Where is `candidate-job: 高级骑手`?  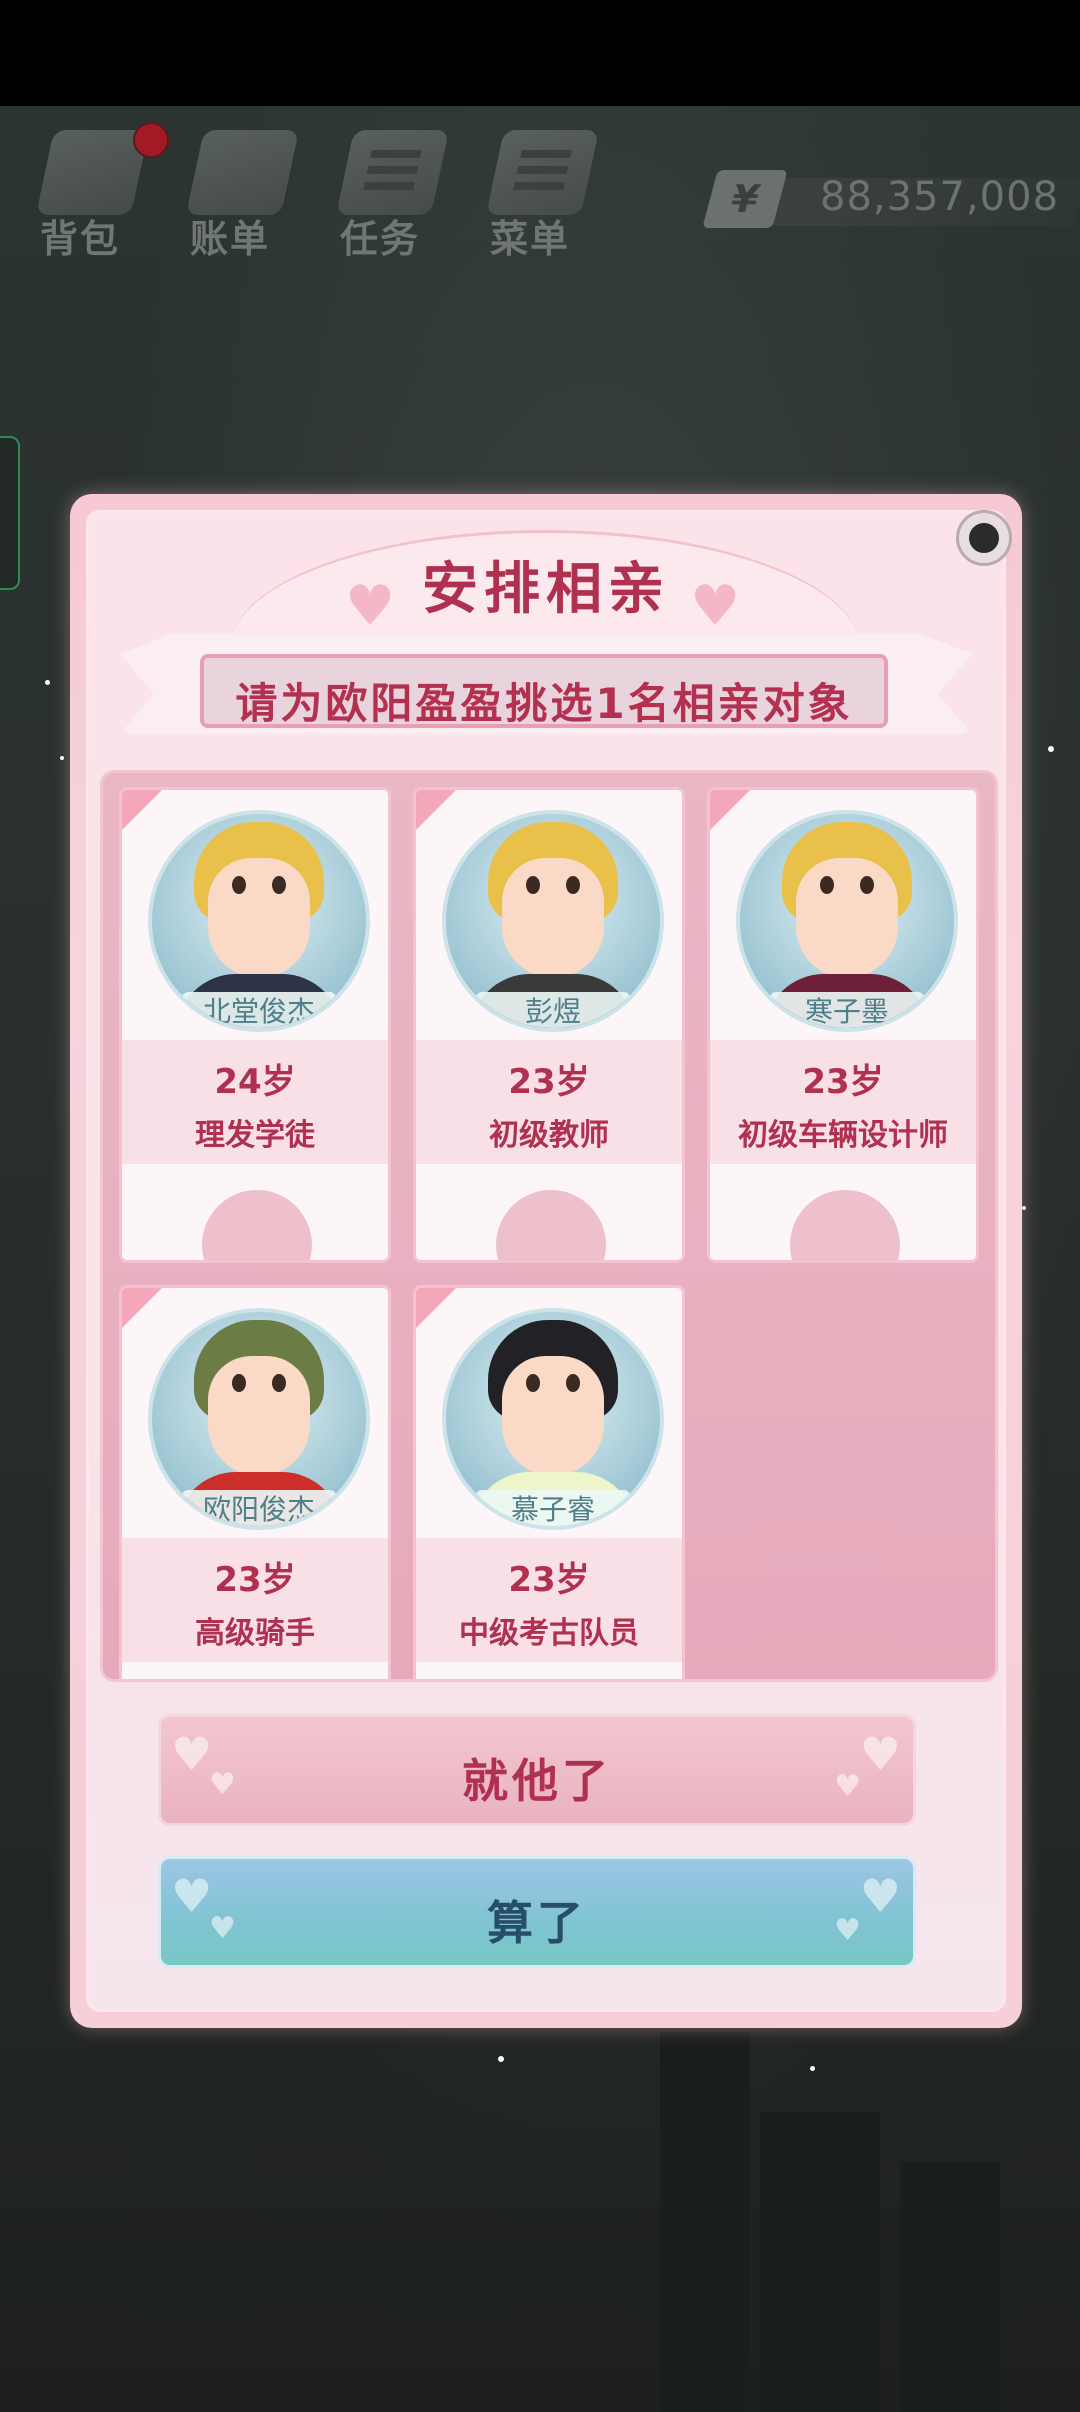
candidate-job: 高级骑手 is located at coordinates (255, 1633).